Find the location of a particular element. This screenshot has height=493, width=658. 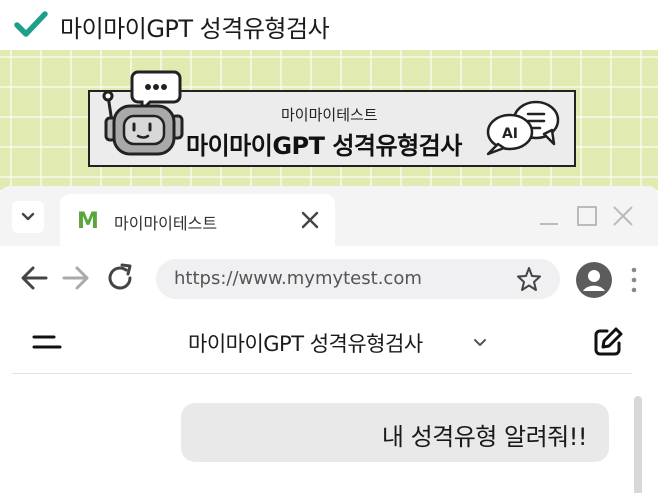

window-close-icon is located at coordinates (623, 216).